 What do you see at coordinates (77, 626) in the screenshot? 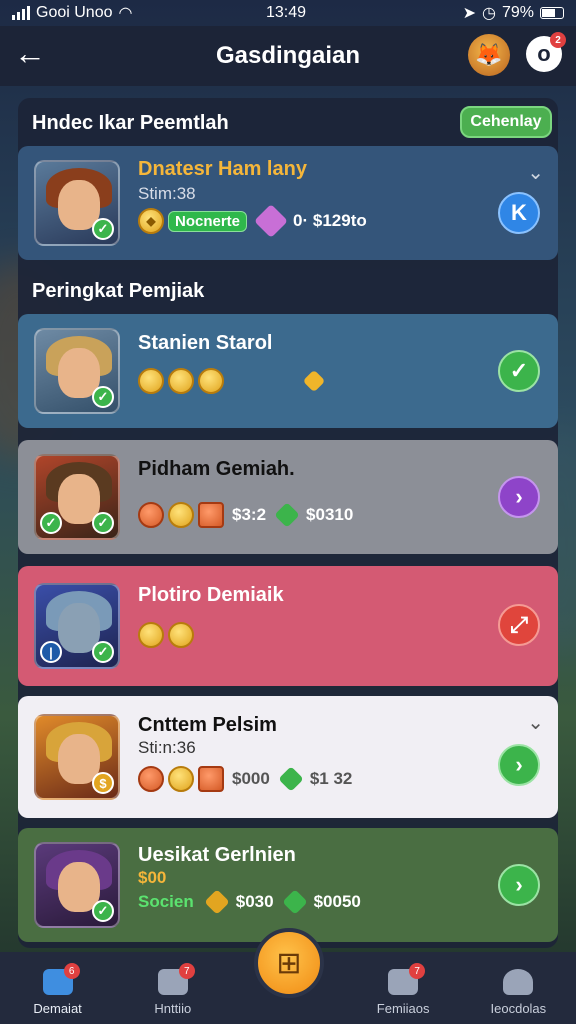
I see `avatar: | ✓` at bounding box center [77, 626].